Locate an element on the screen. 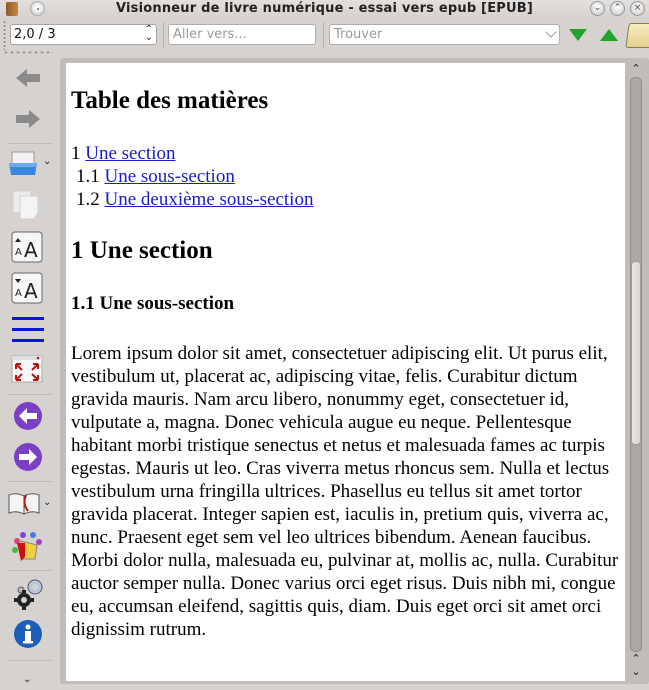  position-spinbox: 2,0 / 3 ⌃ ⌄ is located at coordinates (83, 34).